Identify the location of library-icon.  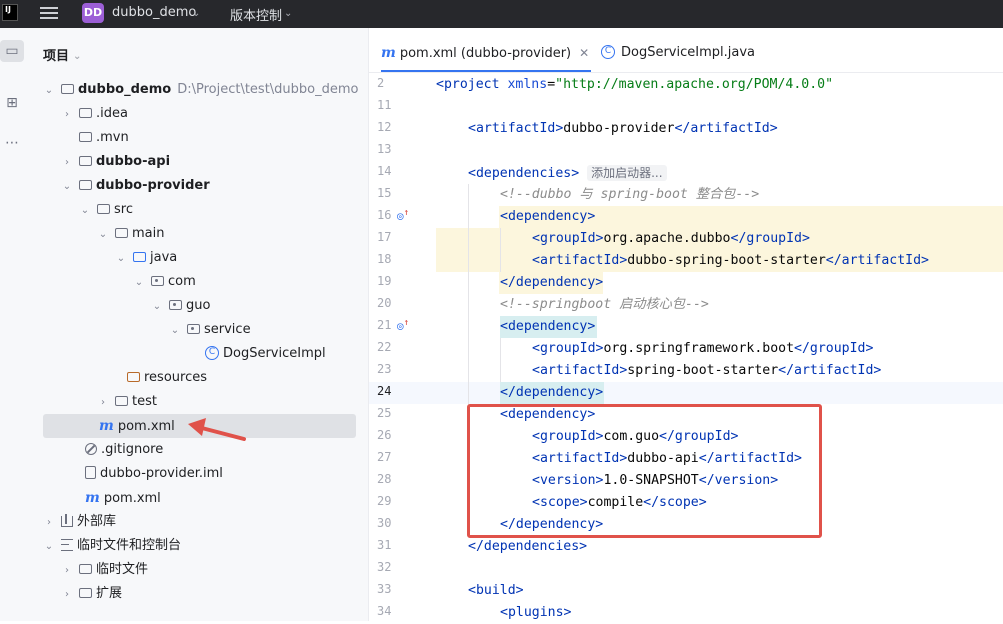
(67, 520).